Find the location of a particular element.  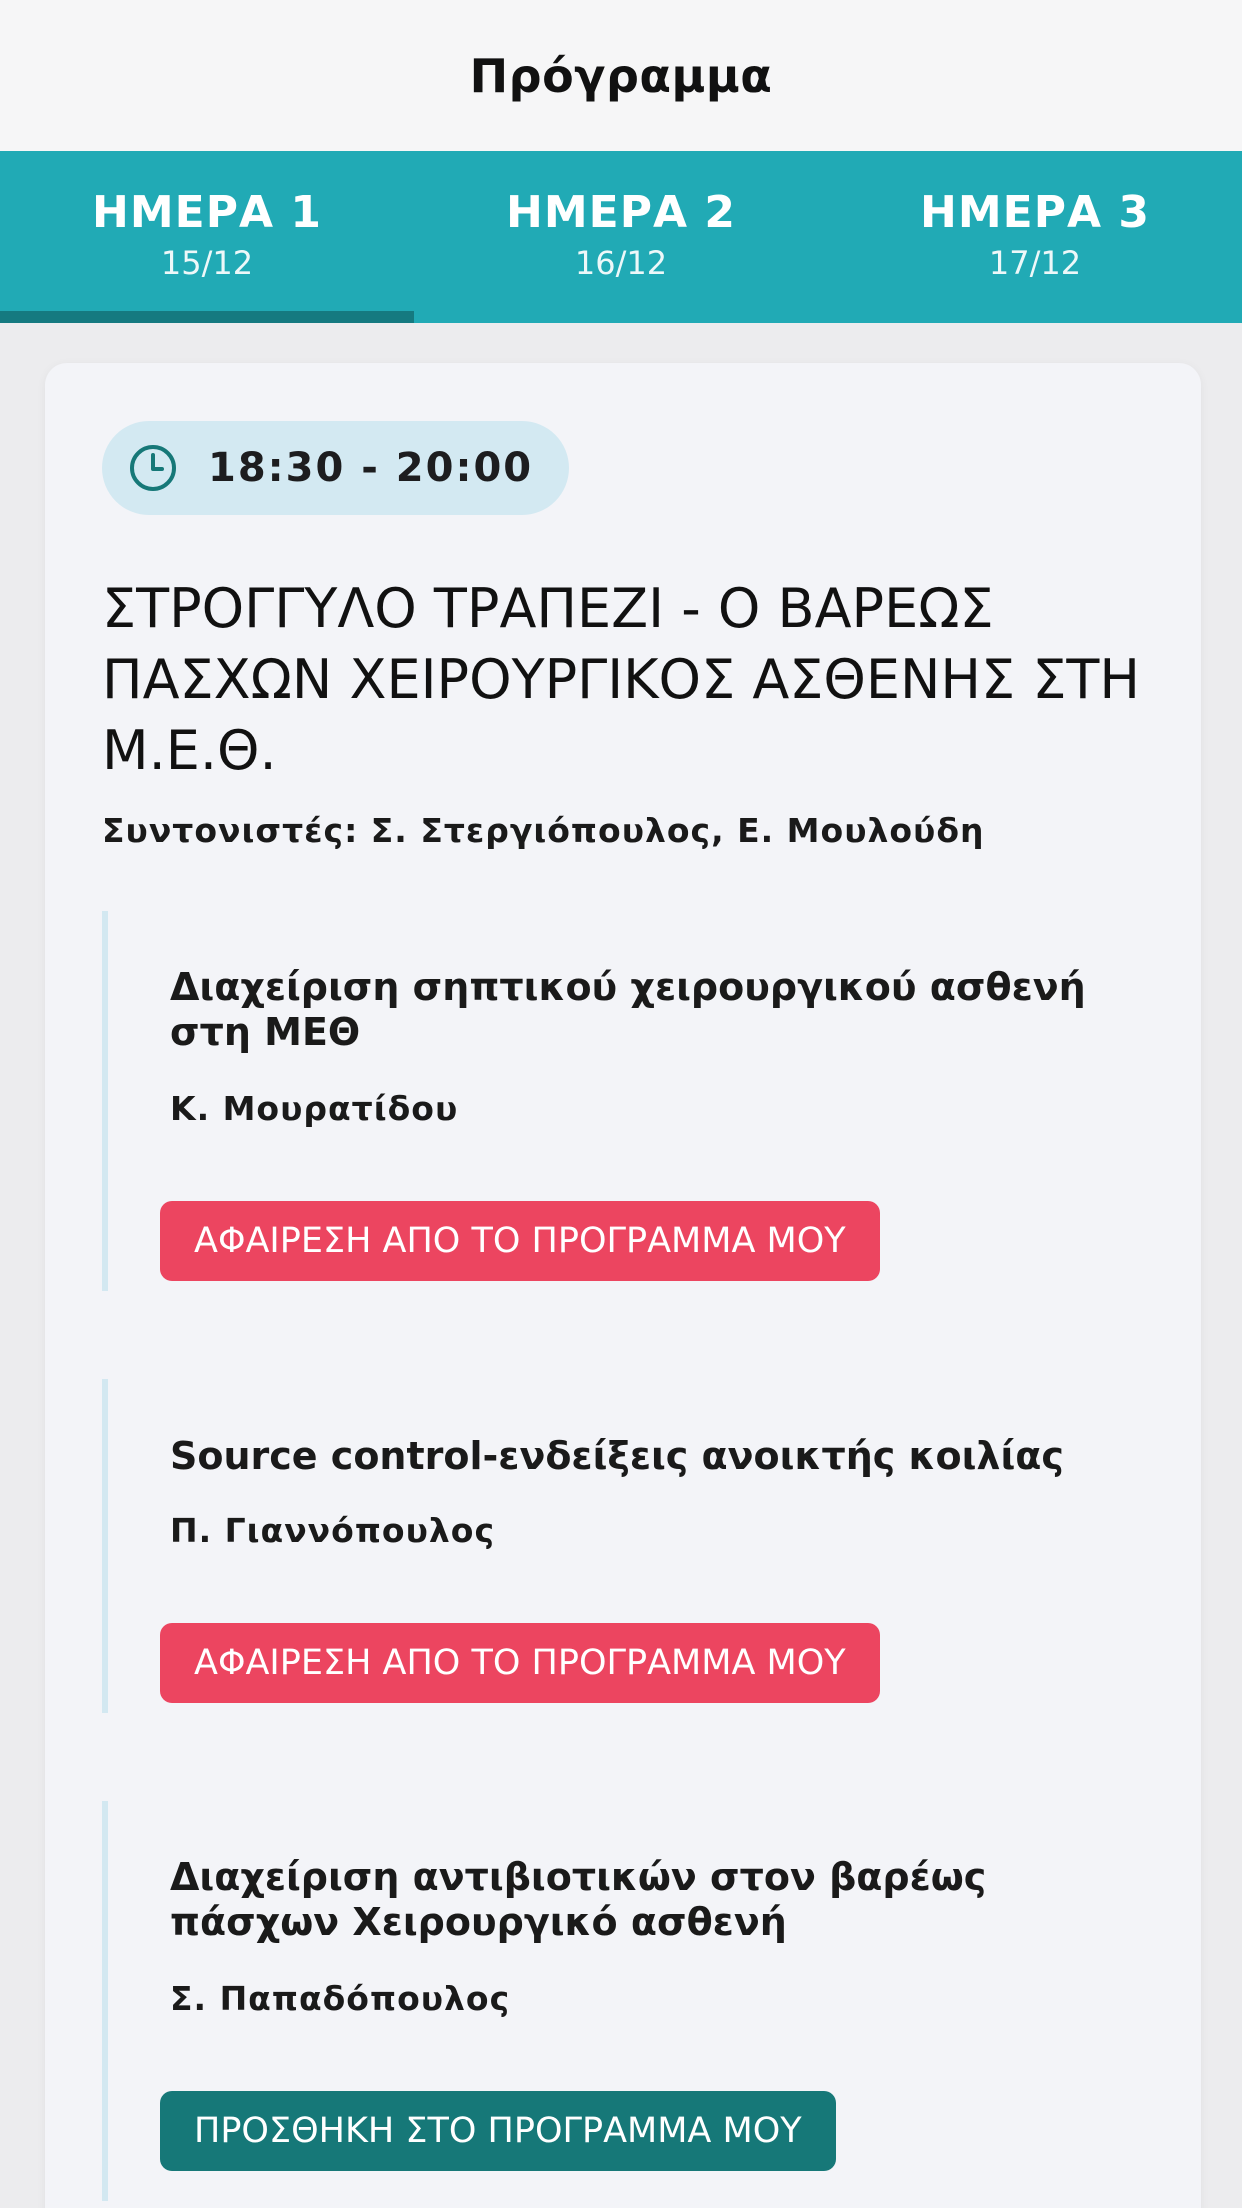

navigation-bar: Πρόγραμμα is located at coordinates (621, 75).